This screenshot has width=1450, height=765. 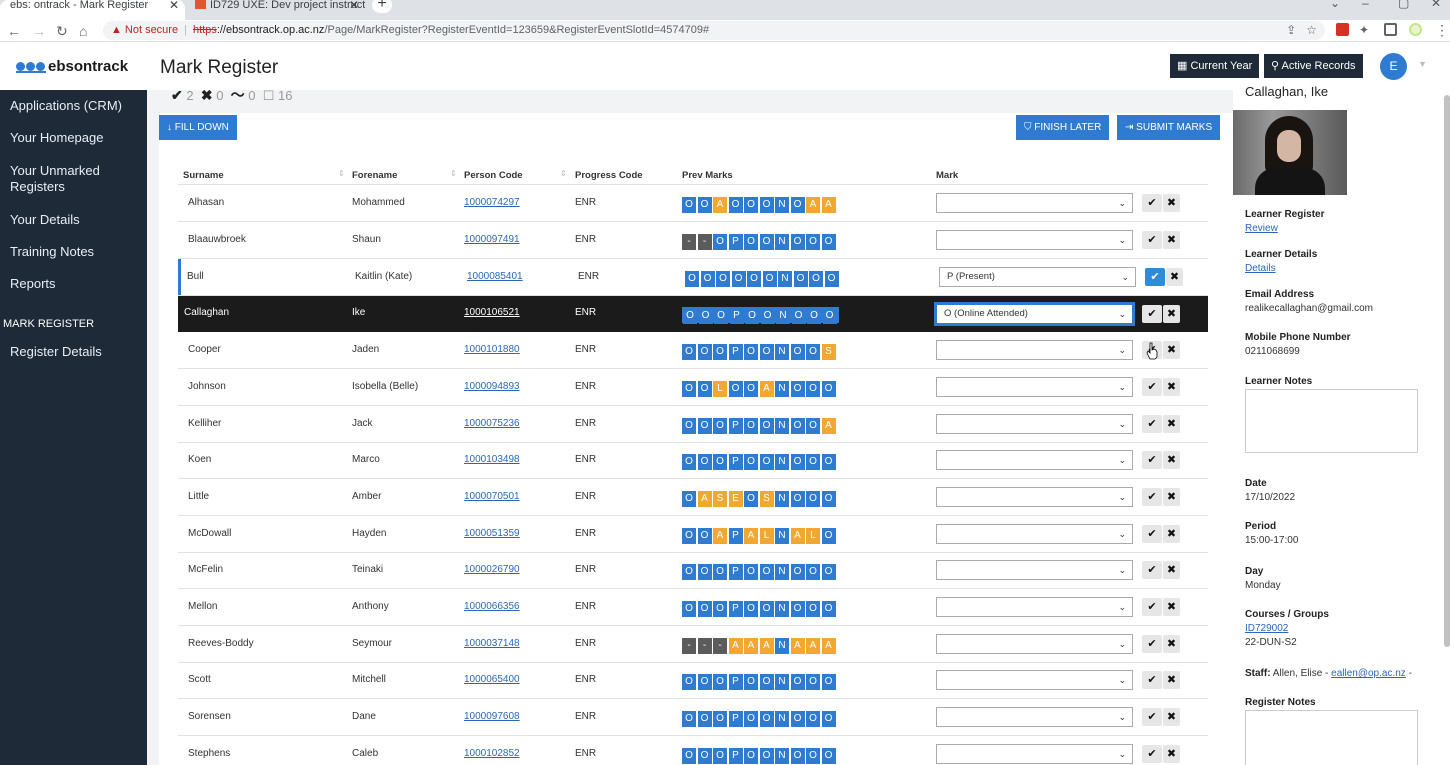 I want to click on sidebar-item-training-notes: Training Notes, so click(x=75, y=252).